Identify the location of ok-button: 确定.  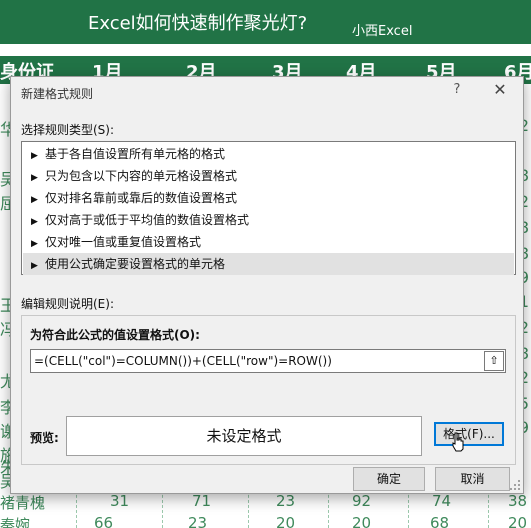
(389, 479).